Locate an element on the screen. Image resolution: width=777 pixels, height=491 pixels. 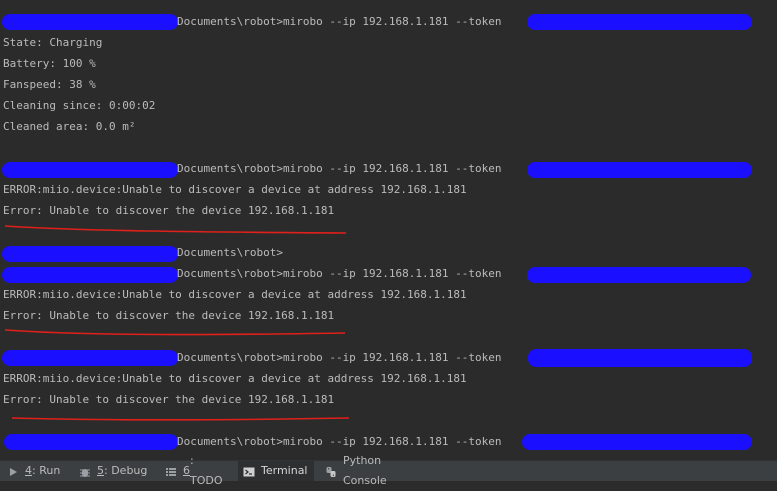
terminal-output-line: Battery: 100 % is located at coordinates (49, 63).